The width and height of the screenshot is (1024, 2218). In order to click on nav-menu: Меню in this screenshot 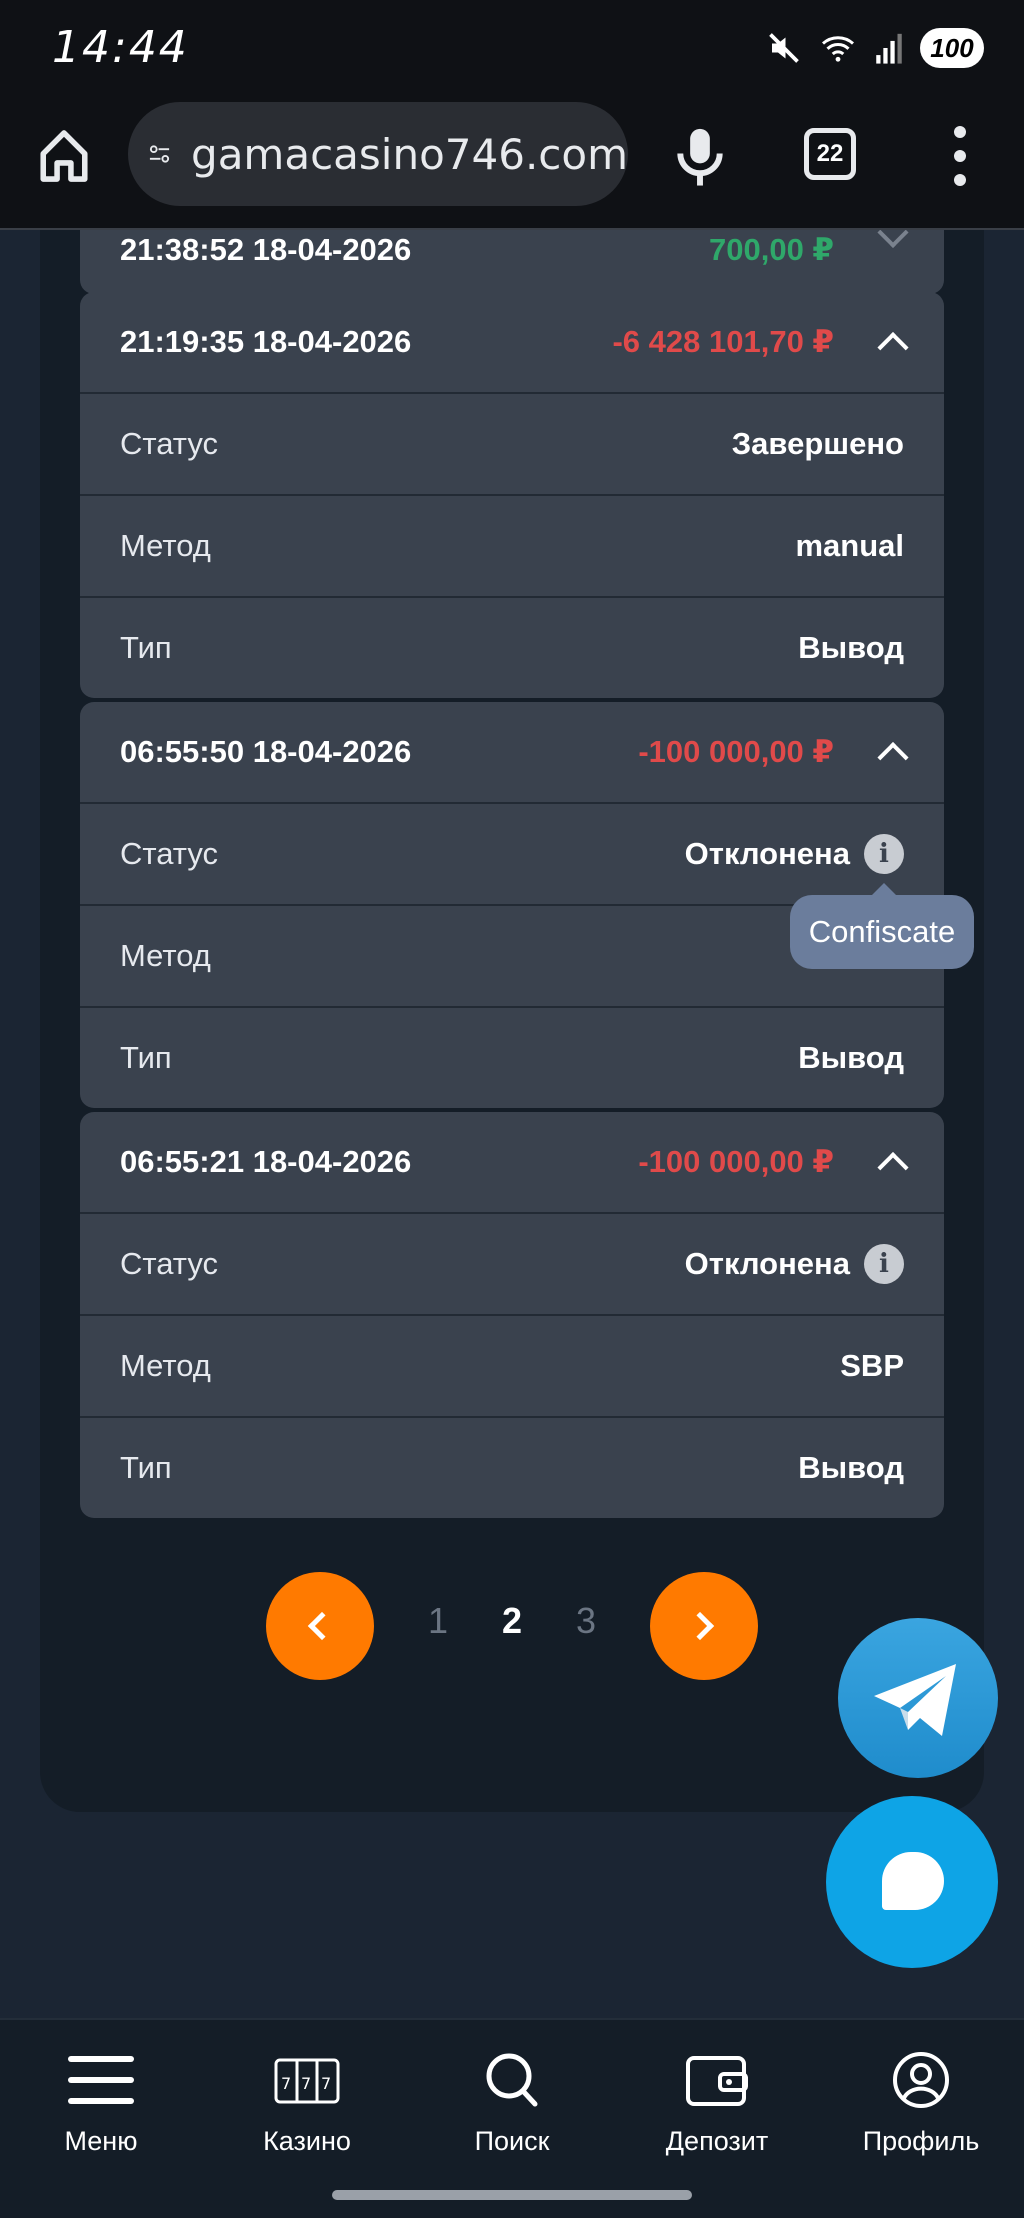, I will do `click(101, 2103)`.